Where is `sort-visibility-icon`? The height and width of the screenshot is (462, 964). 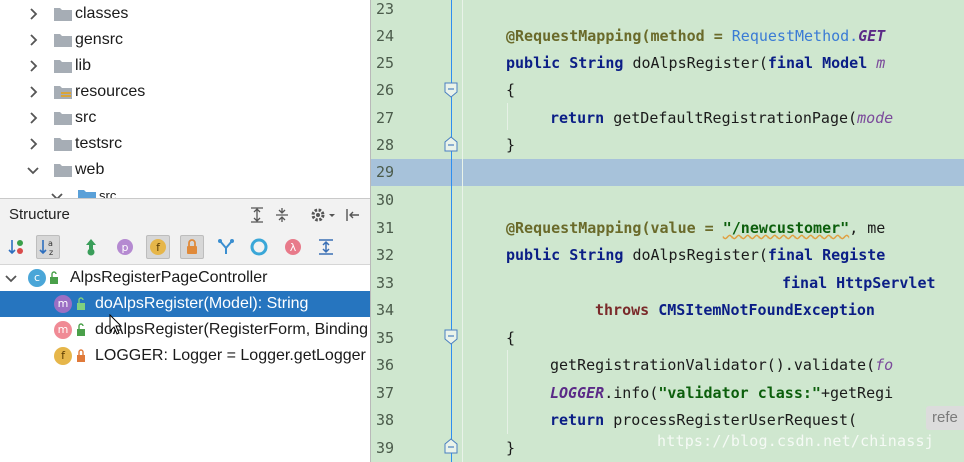 sort-visibility-icon is located at coordinates (17, 247).